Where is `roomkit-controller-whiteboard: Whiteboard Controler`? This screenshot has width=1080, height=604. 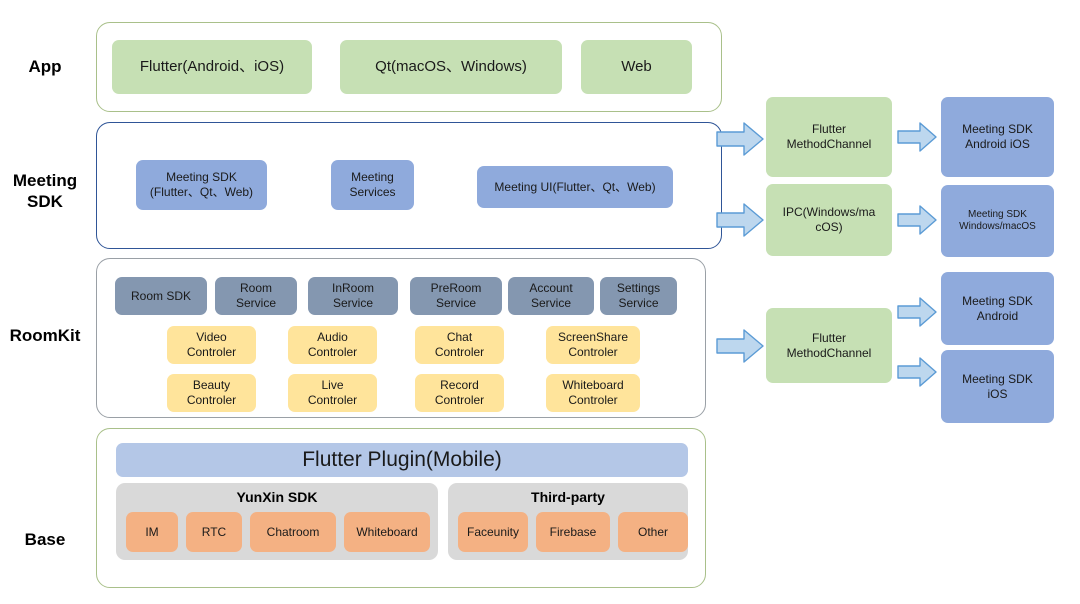
roomkit-controller-whiteboard: Whiteboard Controler is located at coordinates (593, 393).